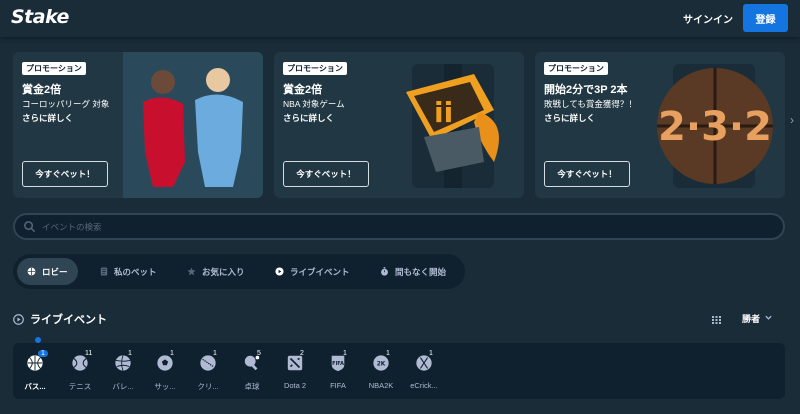 The width and height of the screenshot is (800, 414). What do you see at coordinates (708, 18) in the screenshot?
I see `signin-link: サインイン` at bounding box center [708, 18].